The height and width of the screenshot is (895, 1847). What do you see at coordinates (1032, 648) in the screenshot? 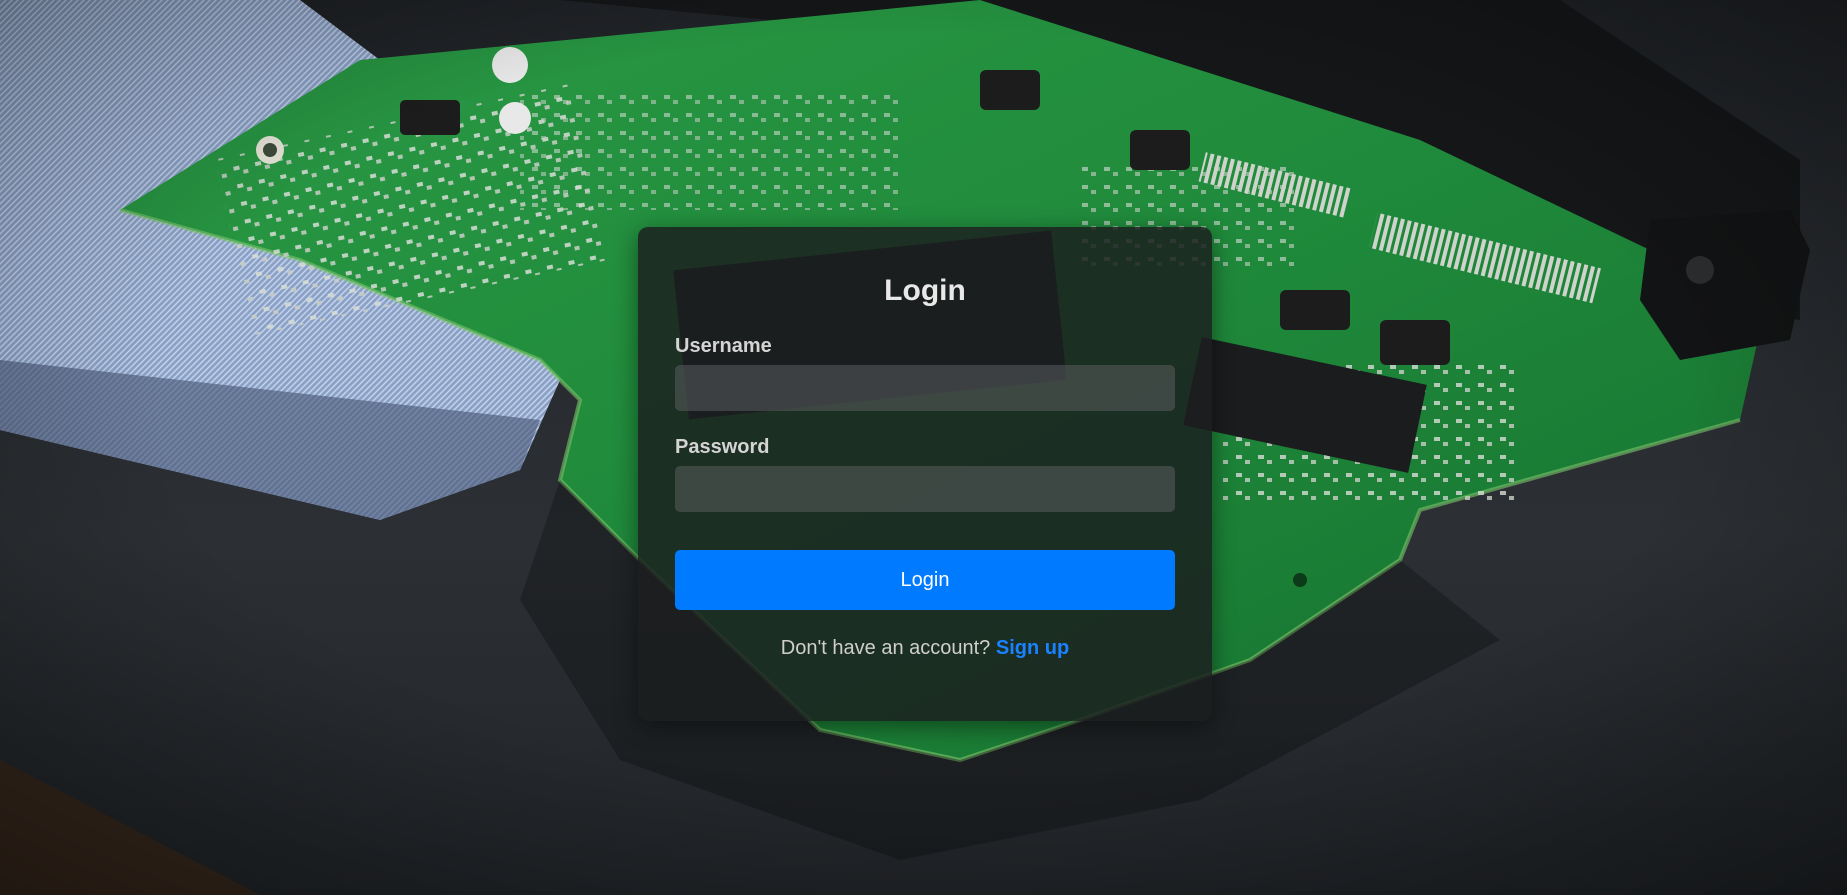
I see `signup-link: Sign up` at bounding box center [1032, 648].